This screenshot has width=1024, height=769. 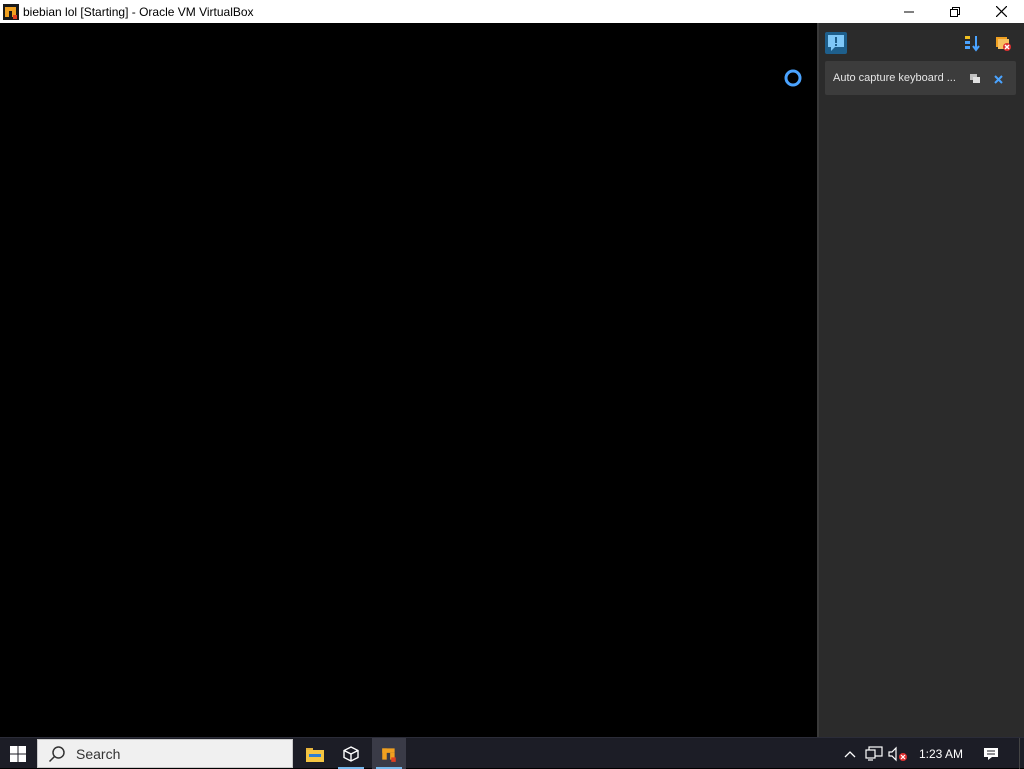 I want to click on notification-close-button, so click(x=998, y=81).